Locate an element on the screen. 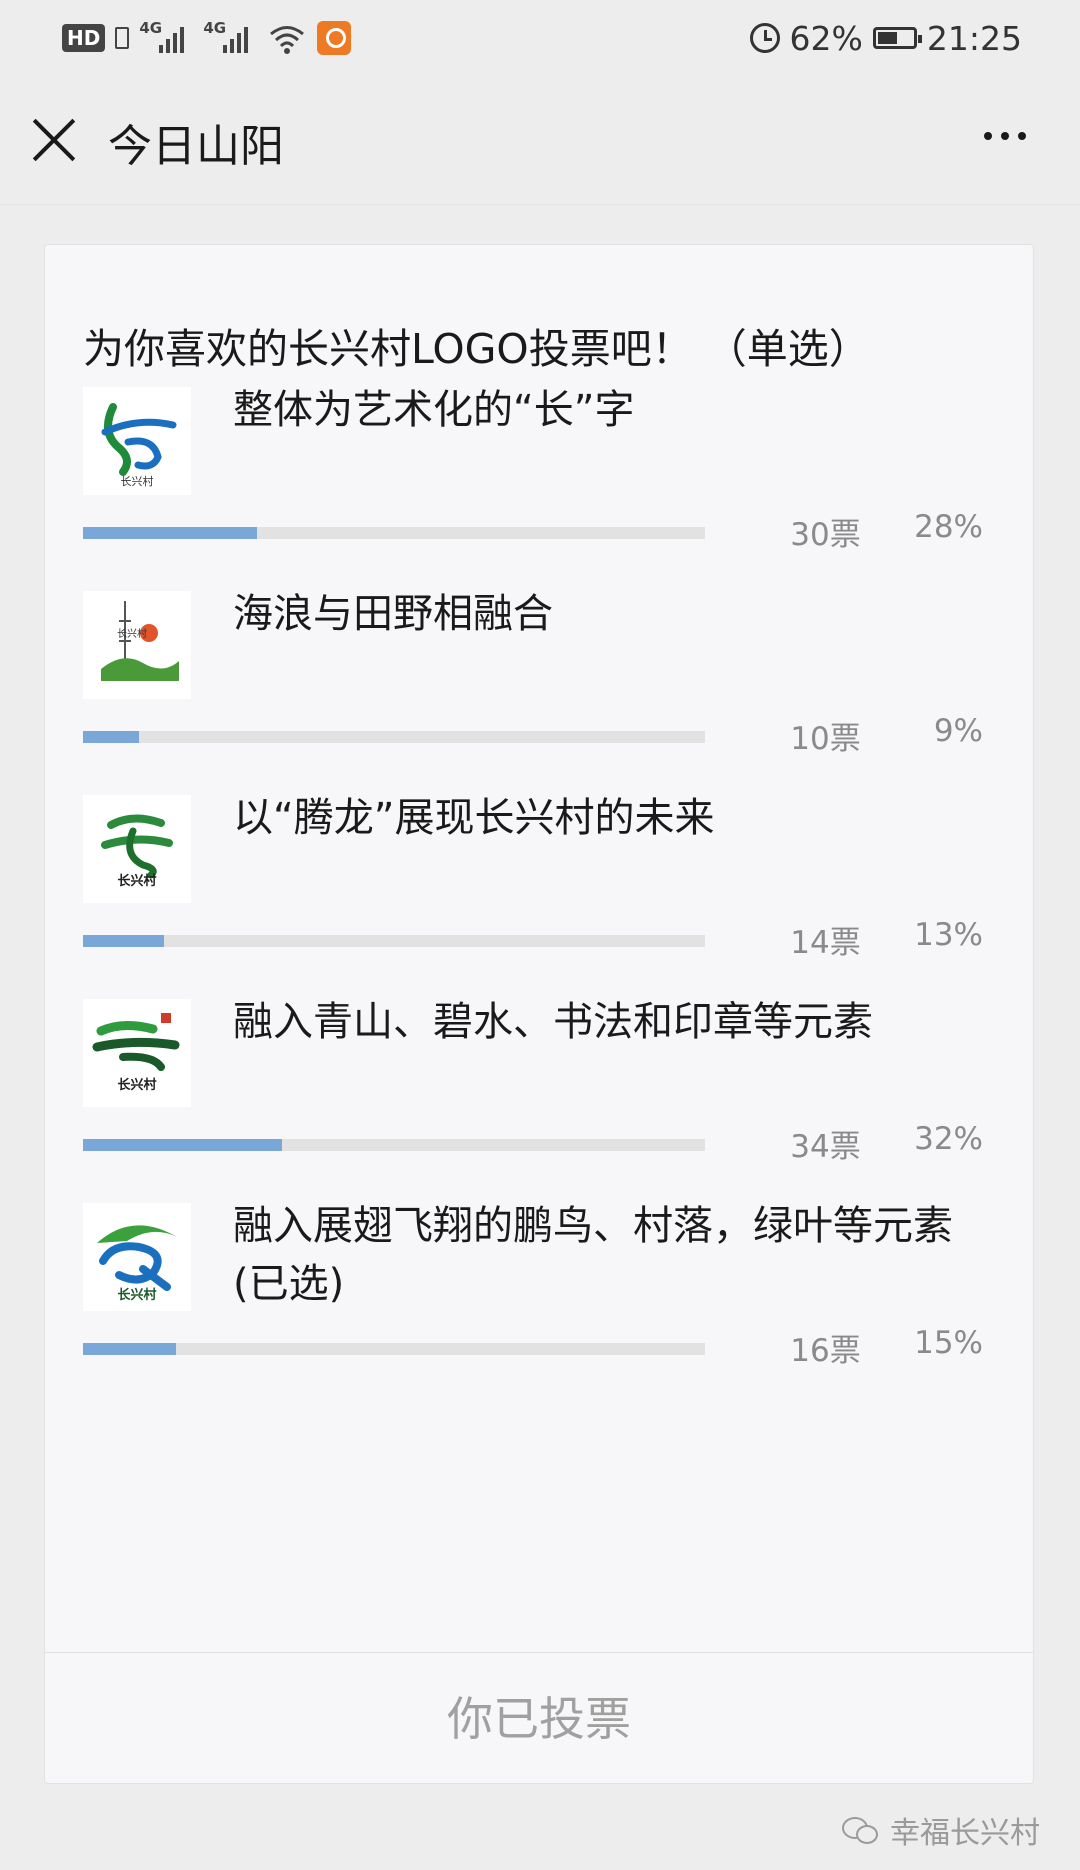 The width and height of the screenshot is (1080, 1870). page-title: 今日山阳 is located at coordinates (196, 146).